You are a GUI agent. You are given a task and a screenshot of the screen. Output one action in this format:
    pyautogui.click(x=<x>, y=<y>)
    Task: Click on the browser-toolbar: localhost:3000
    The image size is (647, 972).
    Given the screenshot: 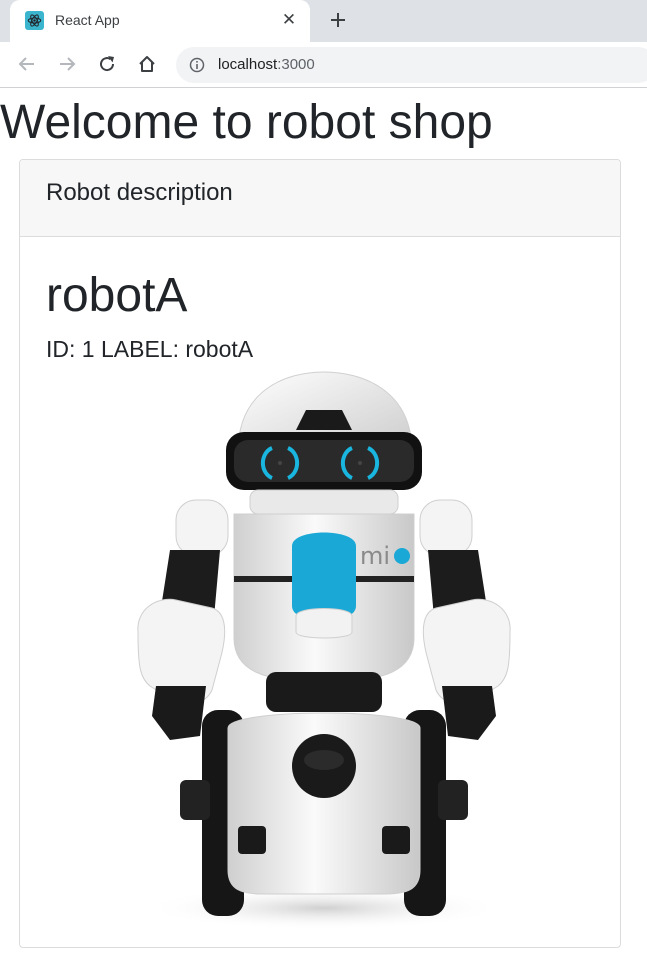 What is the action you would take?
    pyautogui.click(x=323, y=65)
    